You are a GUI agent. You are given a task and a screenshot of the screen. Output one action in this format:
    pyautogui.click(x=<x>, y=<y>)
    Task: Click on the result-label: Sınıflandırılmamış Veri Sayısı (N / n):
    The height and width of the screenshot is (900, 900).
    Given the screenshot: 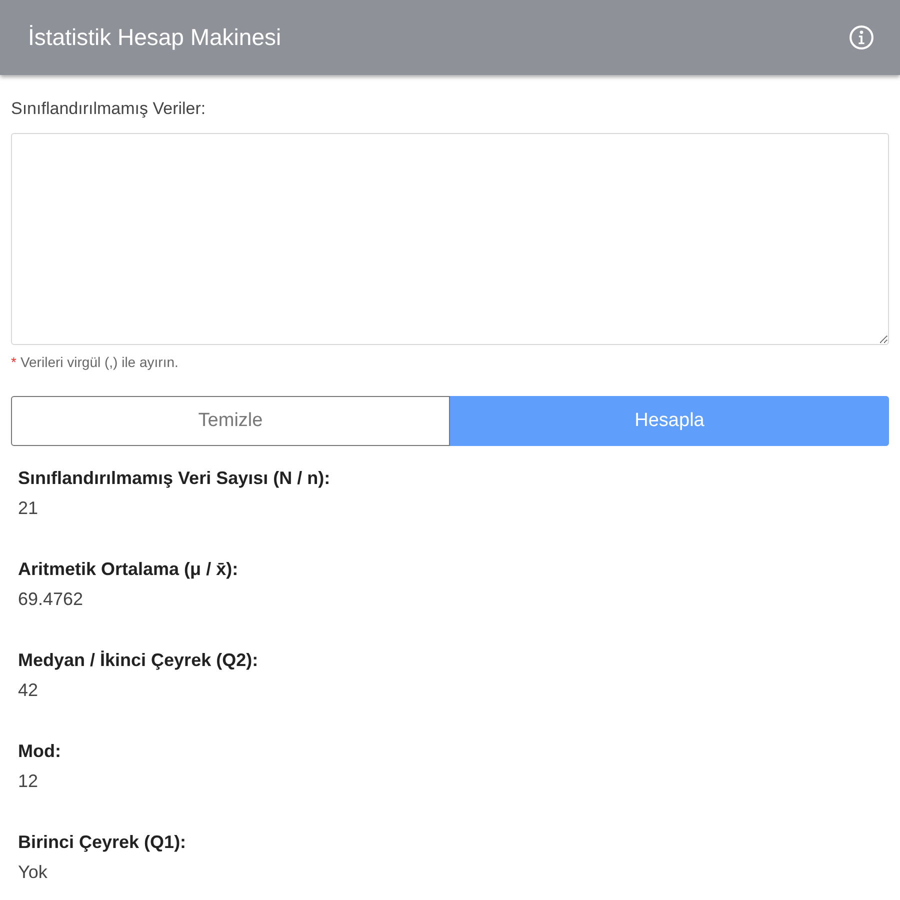 What is the action you would take?
    pyautogui.click(x=175, y=478)
    